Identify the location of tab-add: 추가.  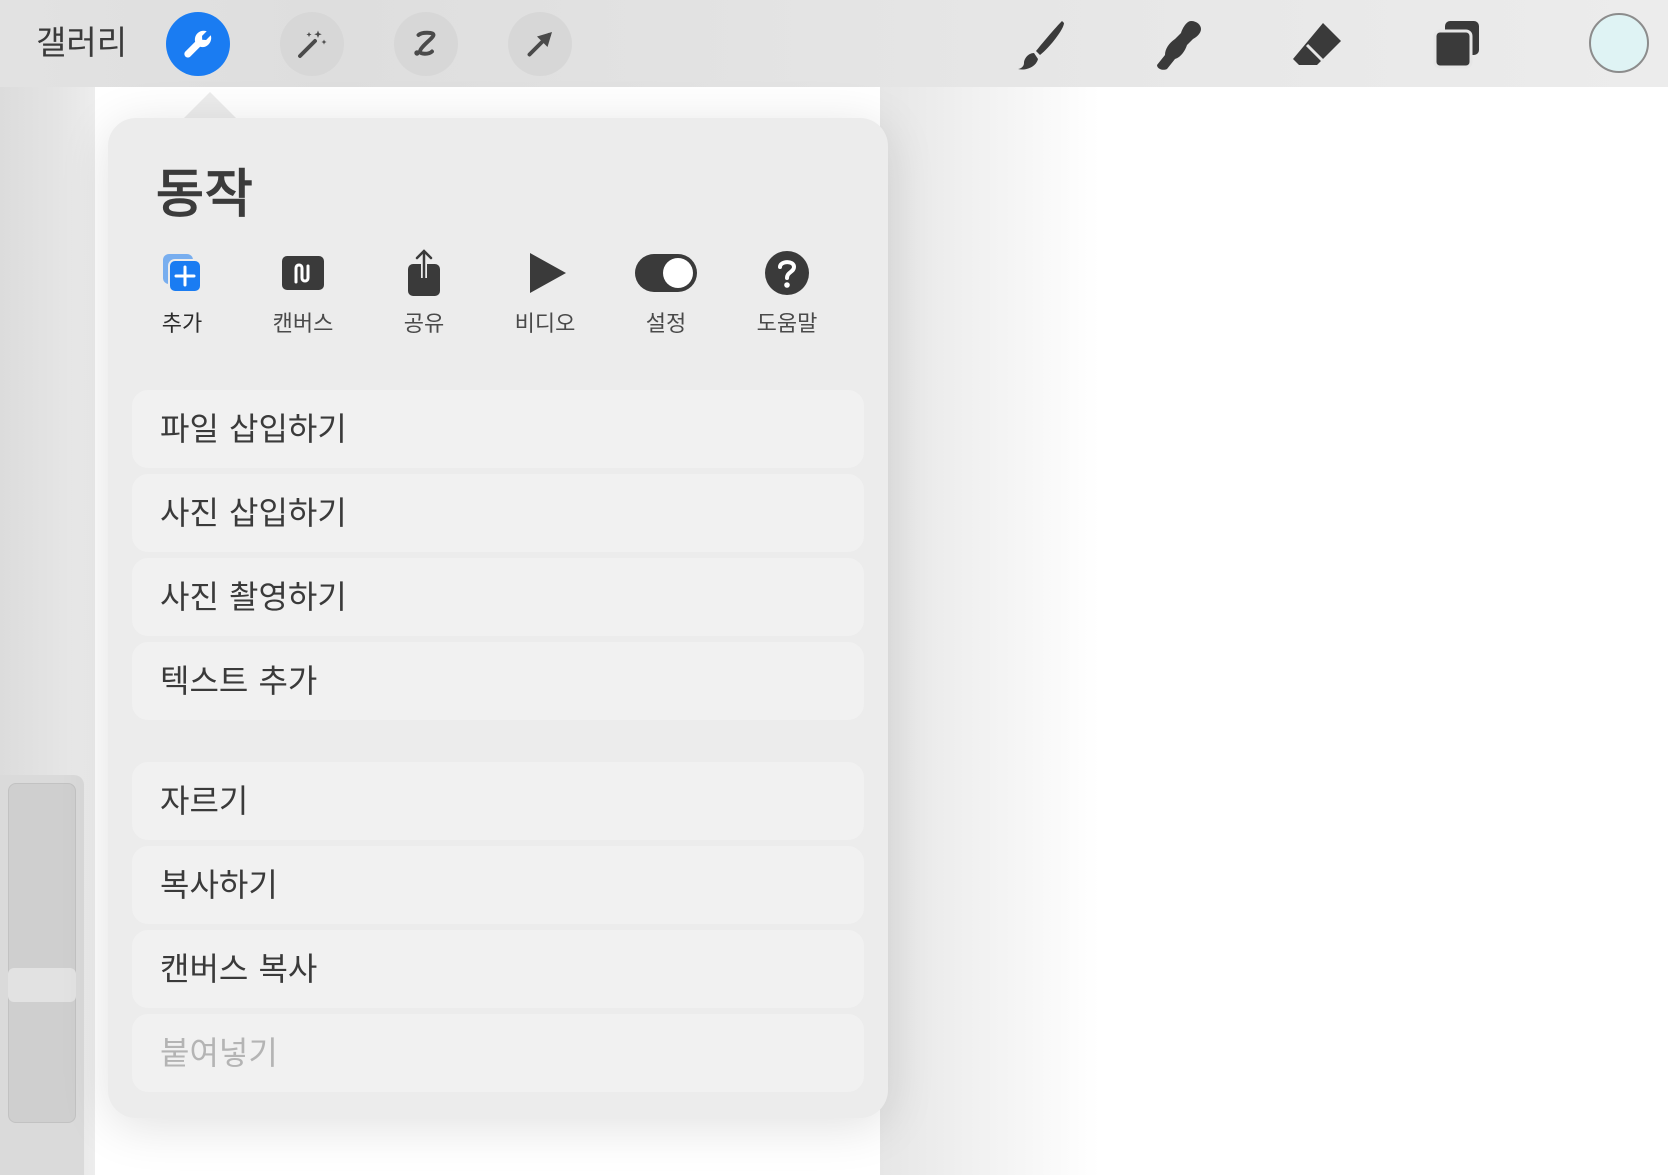
(182, 293).